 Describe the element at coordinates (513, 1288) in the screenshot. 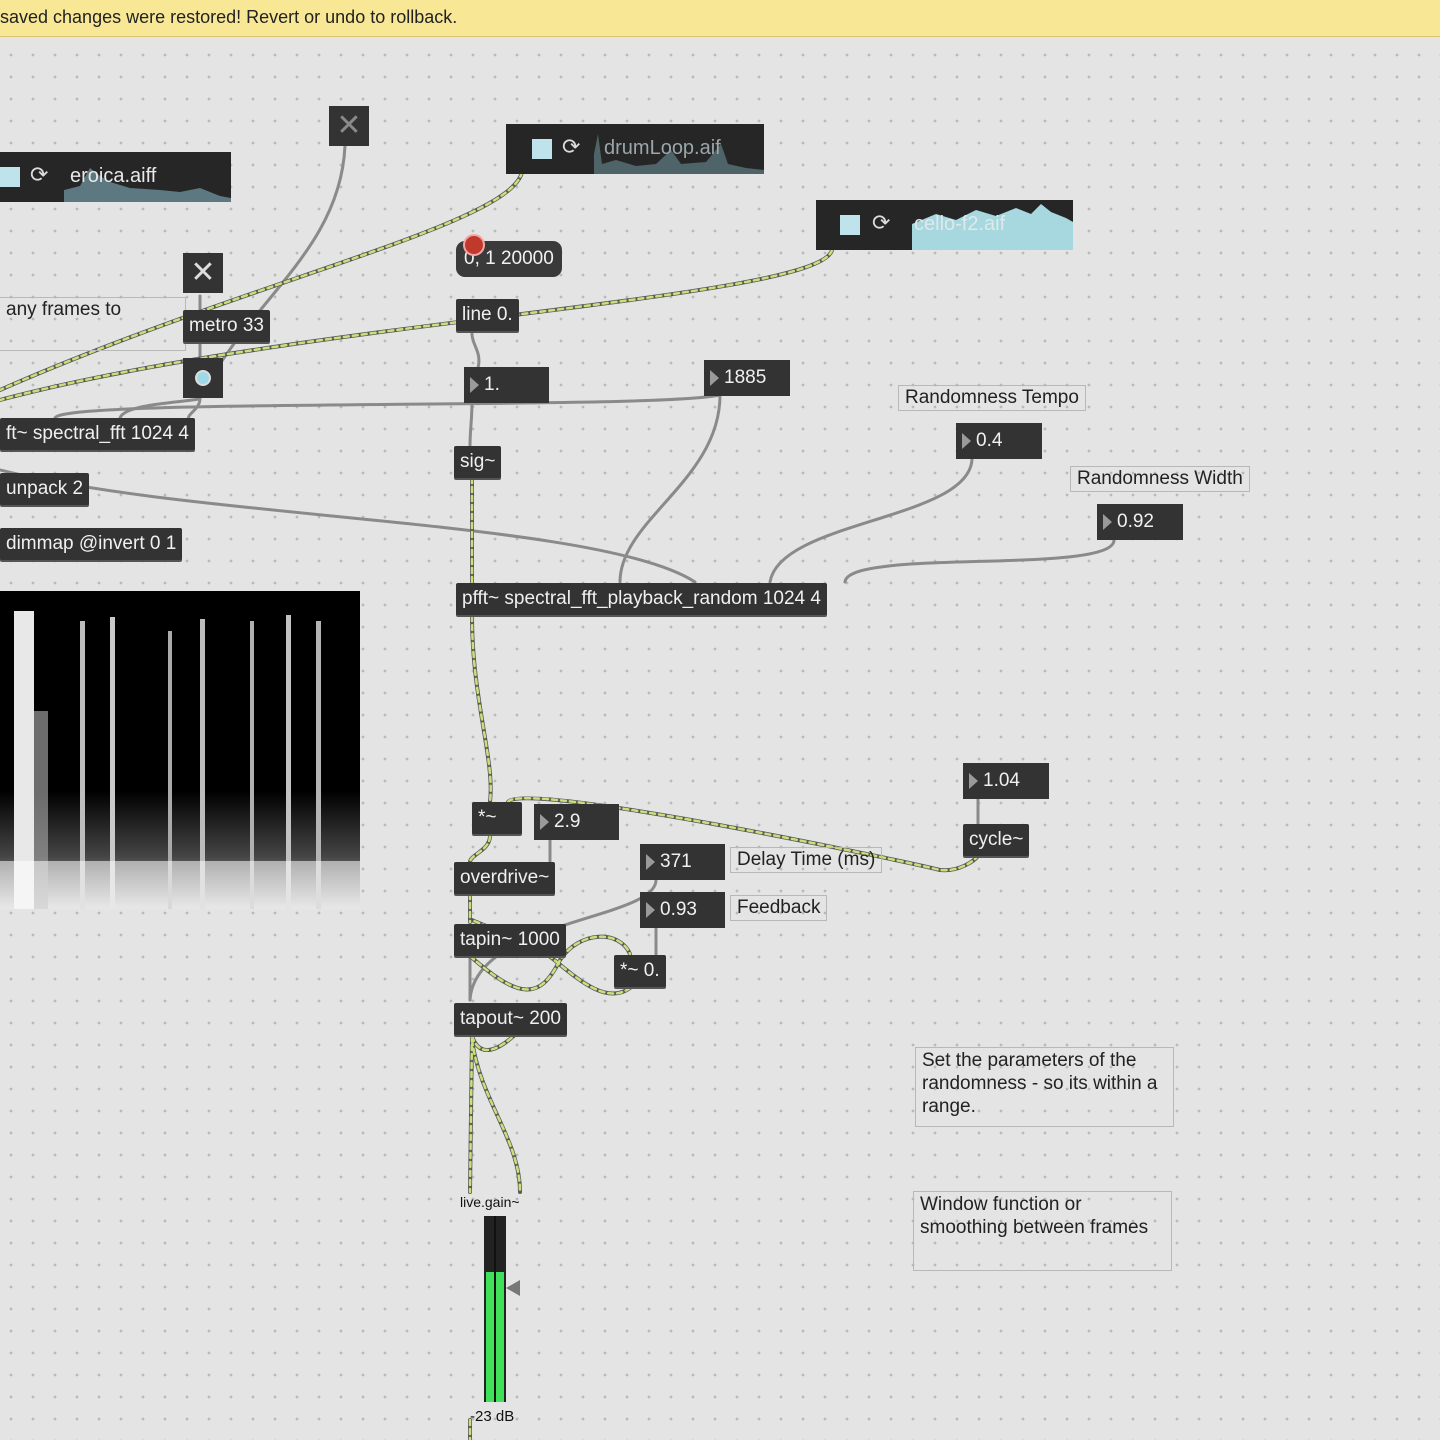

I see `gain-slider-handle-icon` at that location.